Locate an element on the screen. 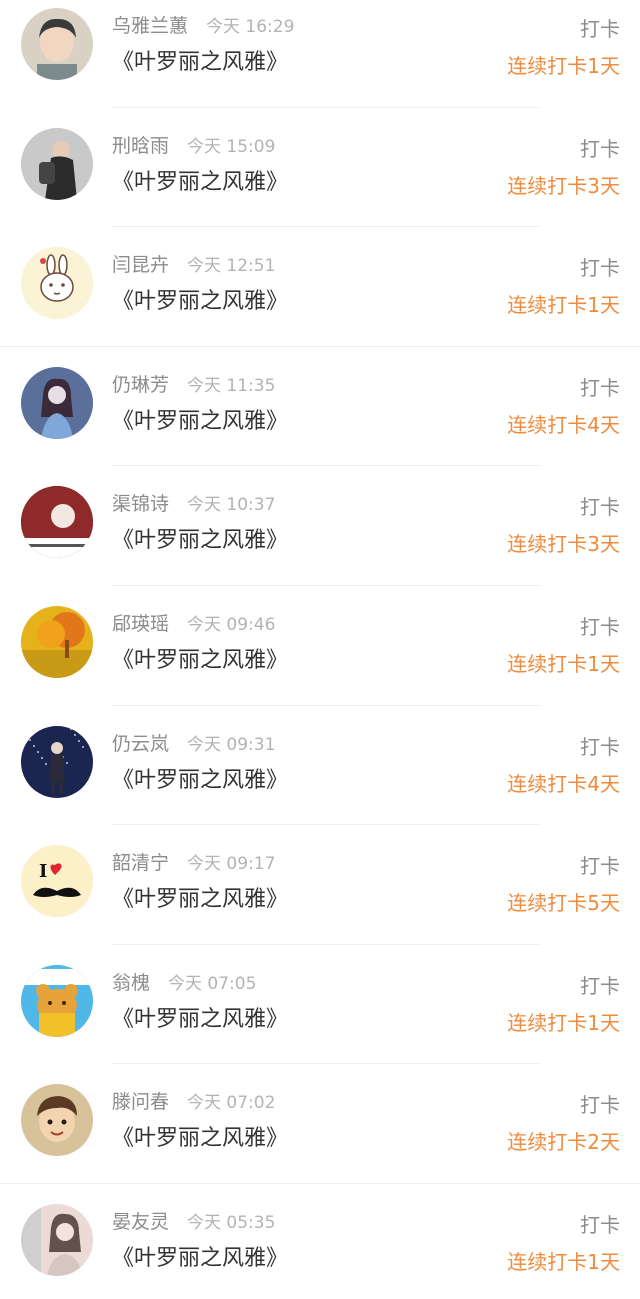 The width and height of the screenshot is (640, 1299). girl-backpack-avatar is located at coordinates (57, 163).